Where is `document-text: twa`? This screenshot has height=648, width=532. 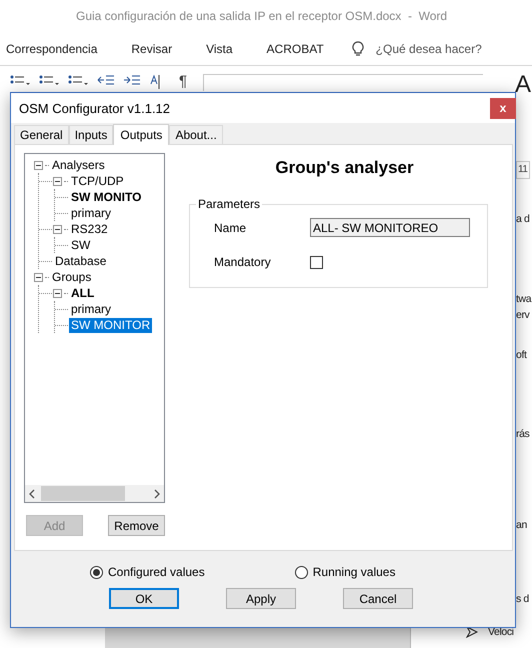 document-text: twa is located at coordinates (524, 299).